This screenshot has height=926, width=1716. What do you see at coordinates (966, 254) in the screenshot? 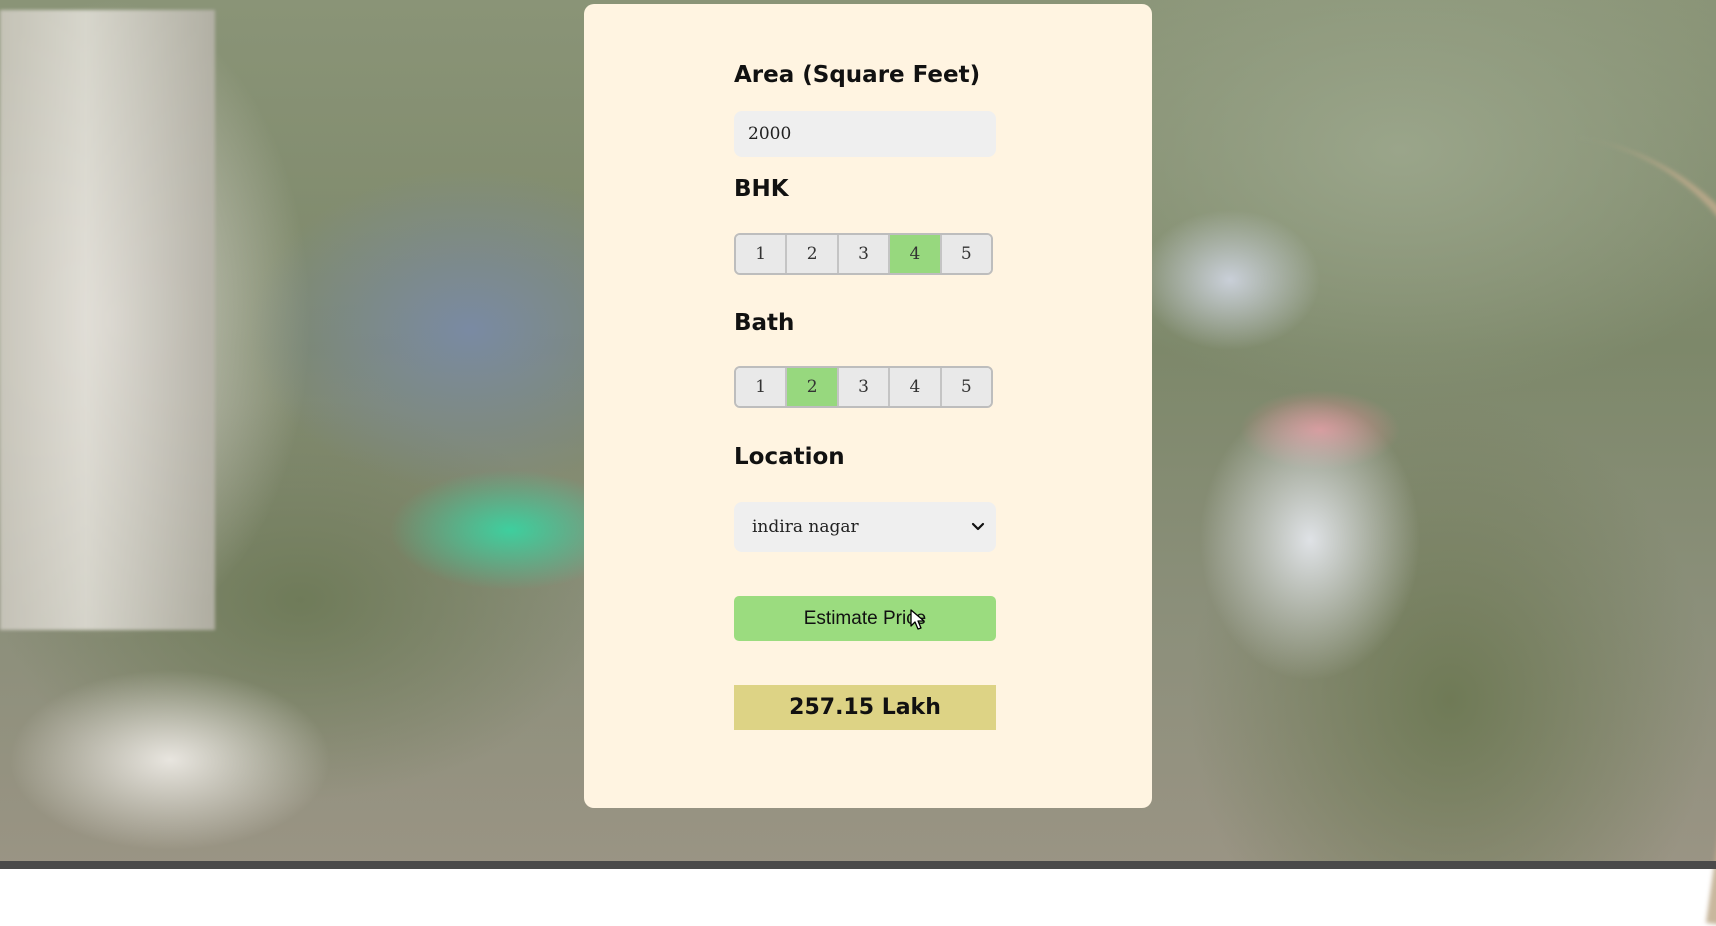
I see `bhk-option-5: 5` at bounding box center [966, 254].